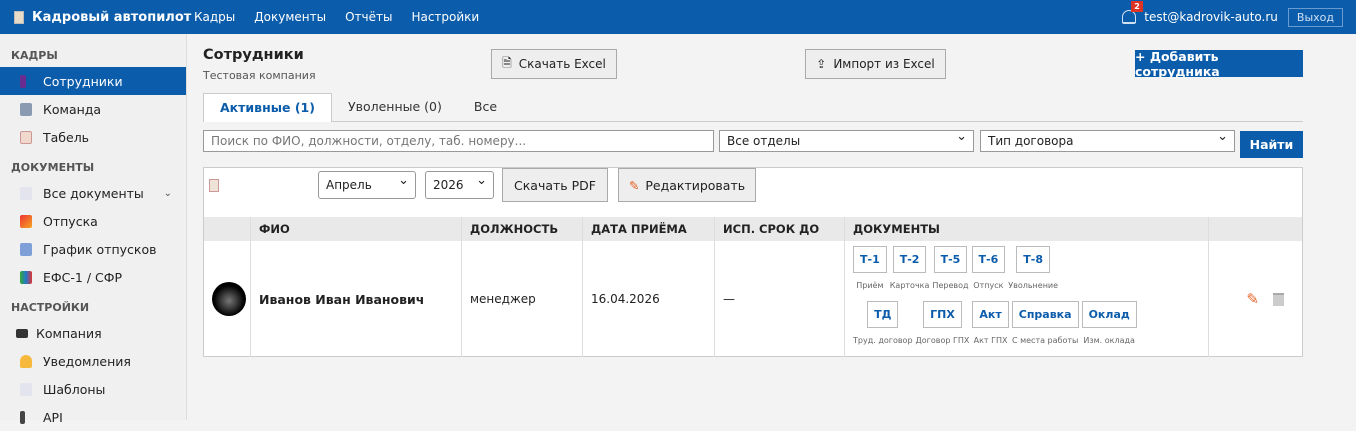 The image size is (1356, 431). I want to click on user-email: test@kadrovik-auto.ru, so click(1211, 17).